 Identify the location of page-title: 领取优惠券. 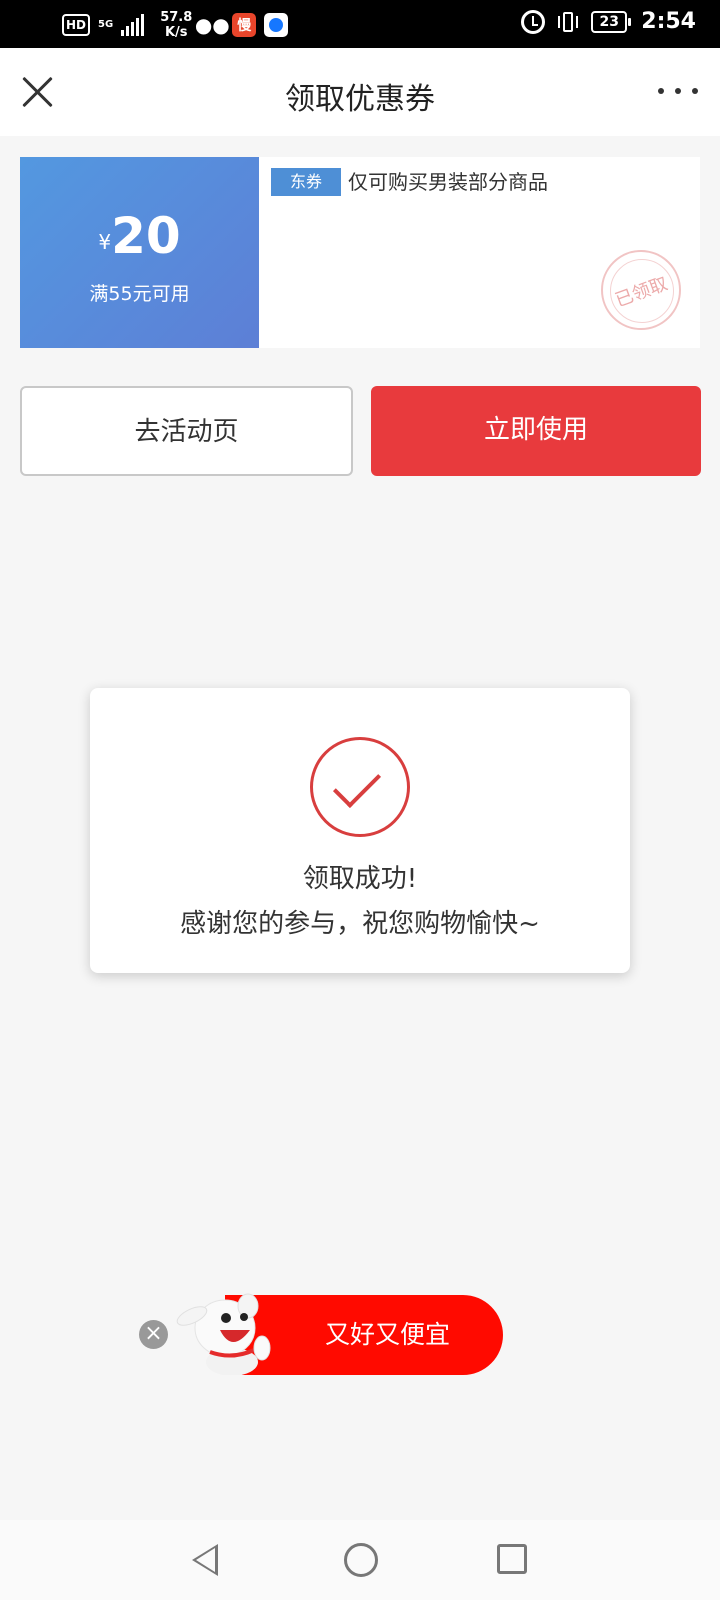
(360, 99).